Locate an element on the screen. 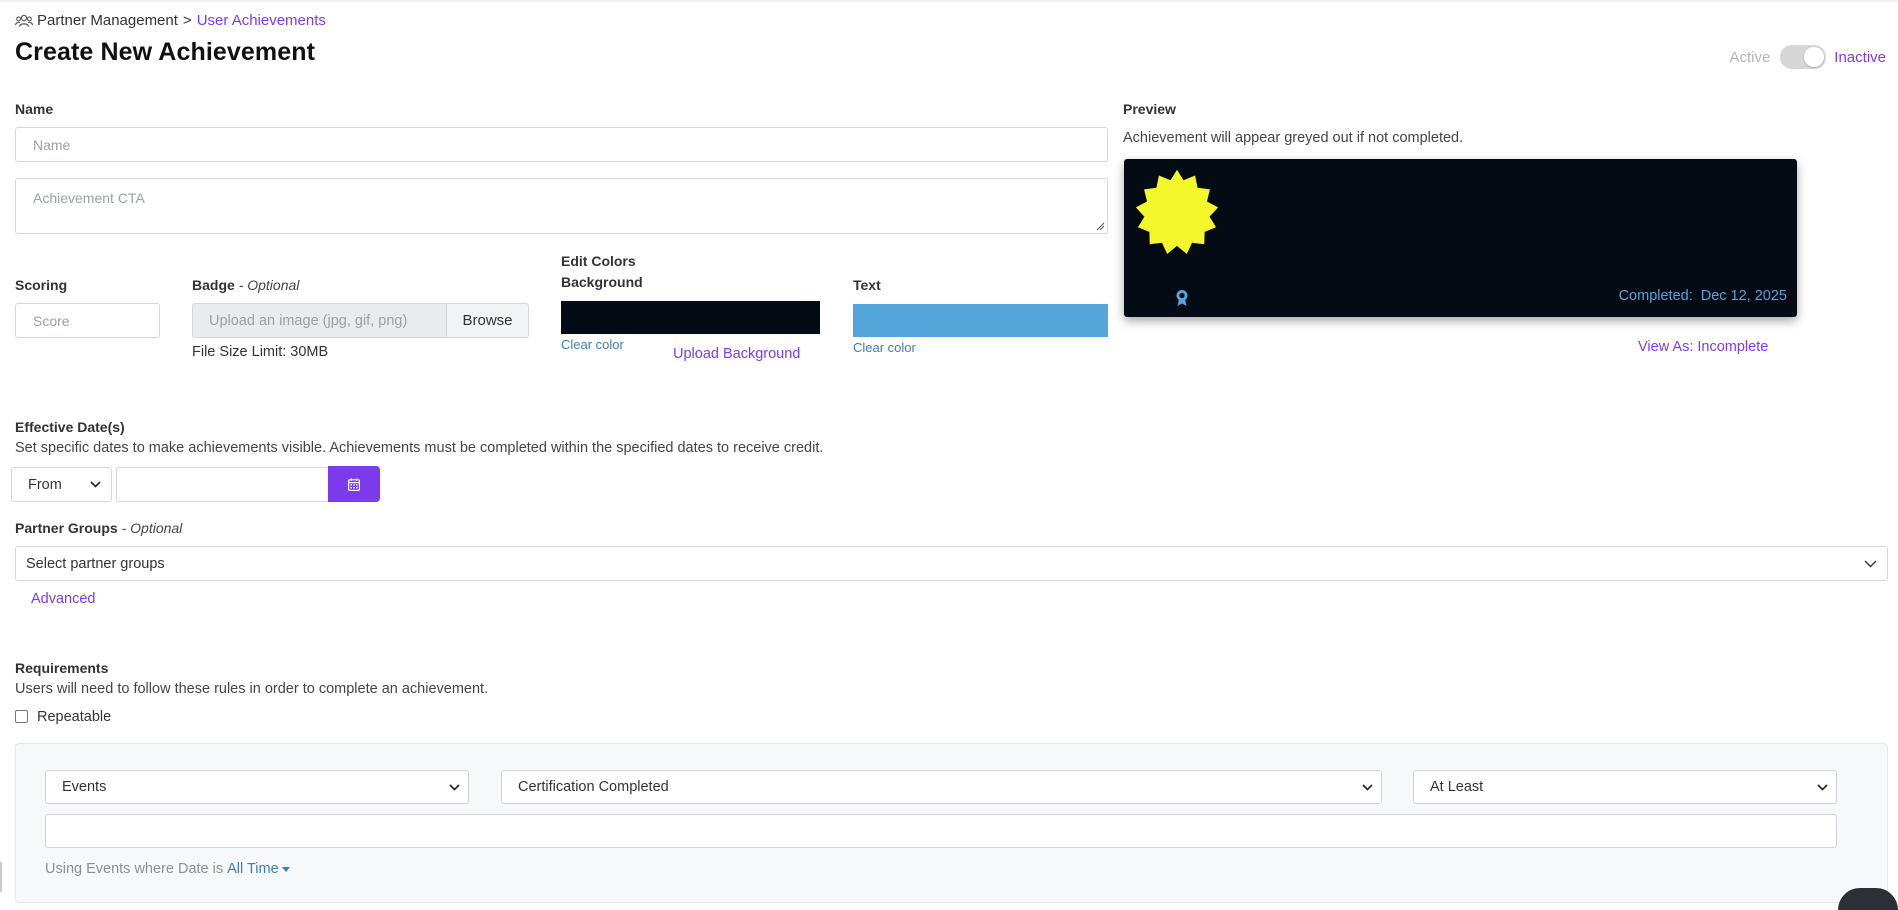 This screenshot has width=1898, height=910. cta-placeholder: Achievement CTA is located at coordinates (89, 198).